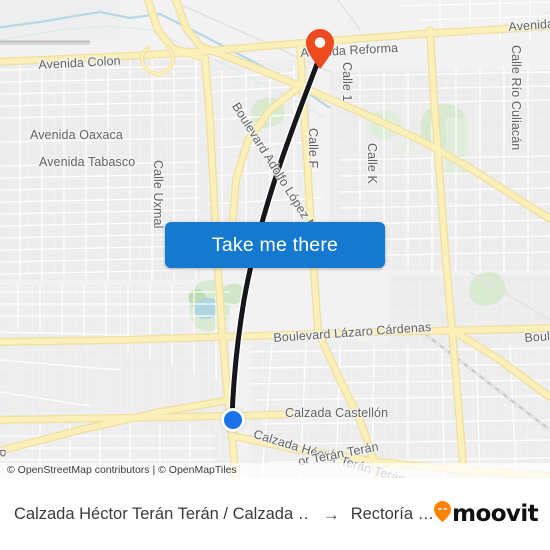 The height and width of the screenshot is (550, 550). Describe the element at coordinates (320, 49) in the screenshot. I see `destination-pin-icon` at that location.